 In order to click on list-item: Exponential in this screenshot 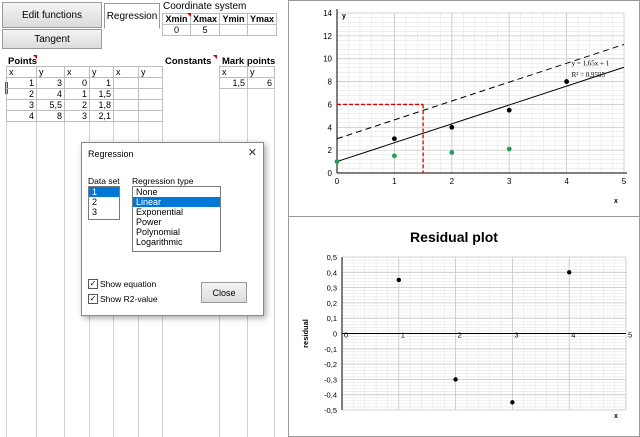, I will do `click(176, 212)`.